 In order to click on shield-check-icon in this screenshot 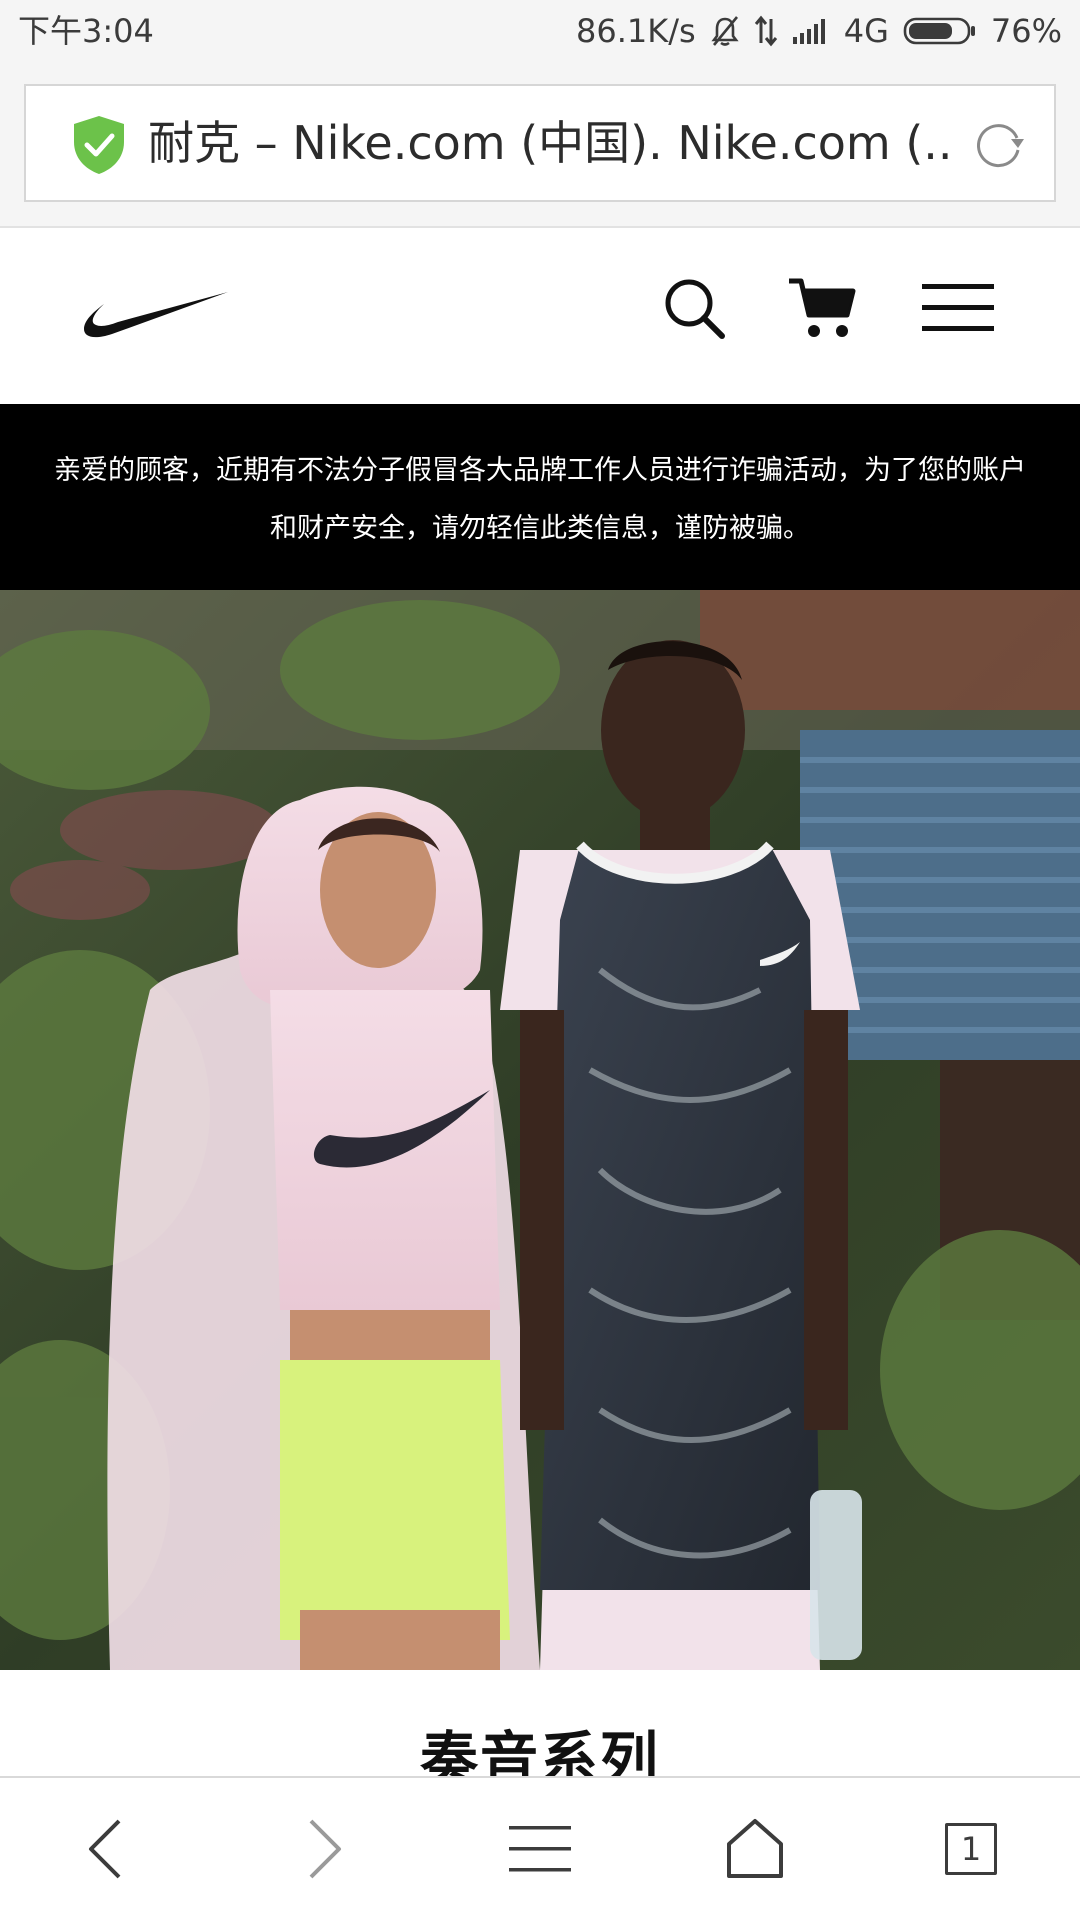, I will do `click(99, 145)`.